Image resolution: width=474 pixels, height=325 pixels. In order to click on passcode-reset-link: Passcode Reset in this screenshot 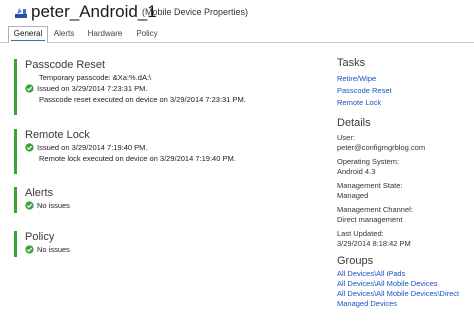, I will do `click(402, 91)`.